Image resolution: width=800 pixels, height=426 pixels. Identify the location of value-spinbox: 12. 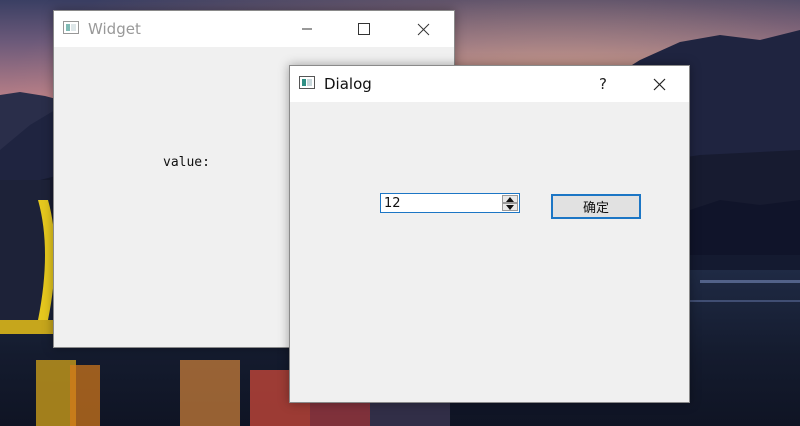
(450, 203).